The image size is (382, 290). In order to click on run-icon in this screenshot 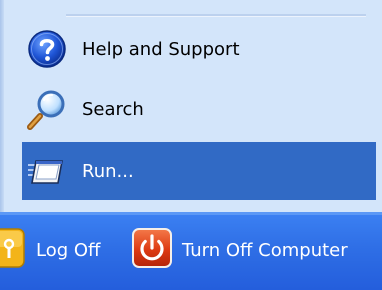, I will do `click(47, 171)`.